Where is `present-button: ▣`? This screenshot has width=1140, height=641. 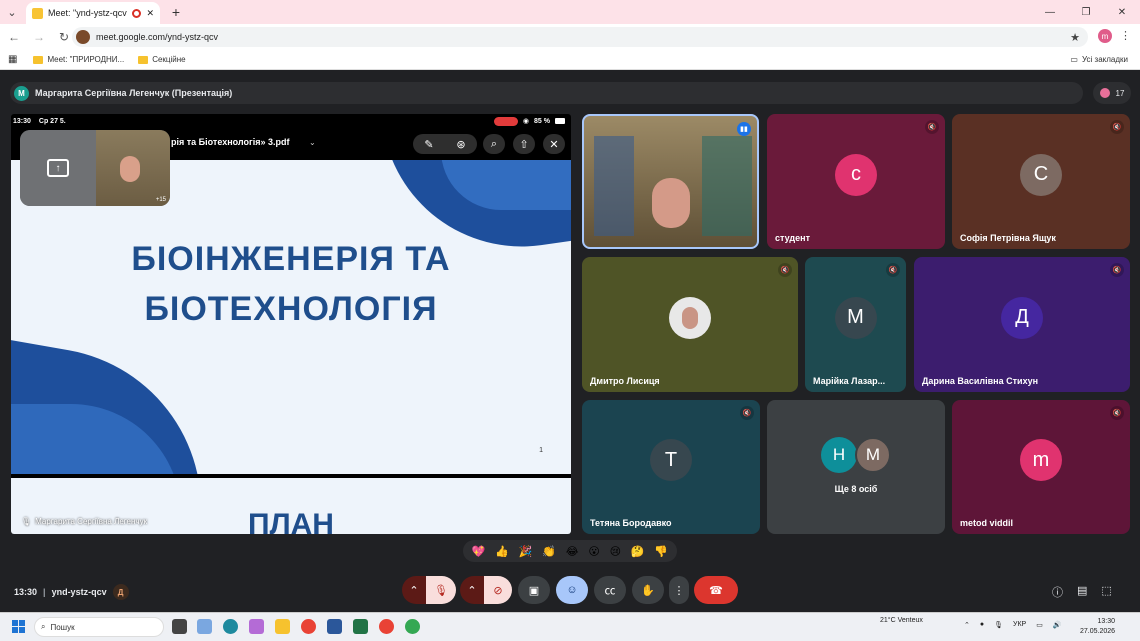
present-button: ▣ is located at coordinates (534, 590).